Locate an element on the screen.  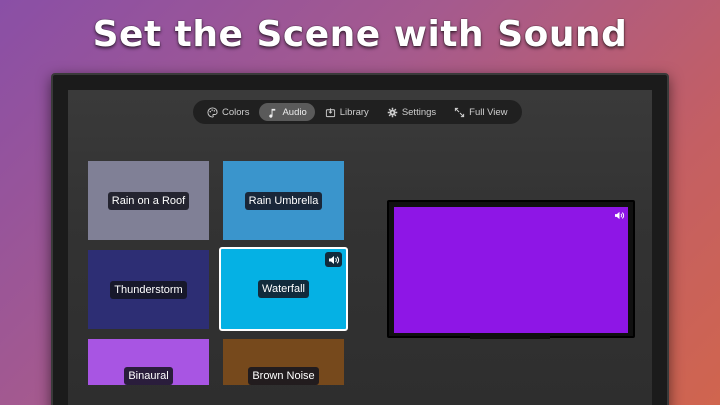
sound-tile-rain-on-a-roof: Rain on a Roof is located at coordinates (148, 200).